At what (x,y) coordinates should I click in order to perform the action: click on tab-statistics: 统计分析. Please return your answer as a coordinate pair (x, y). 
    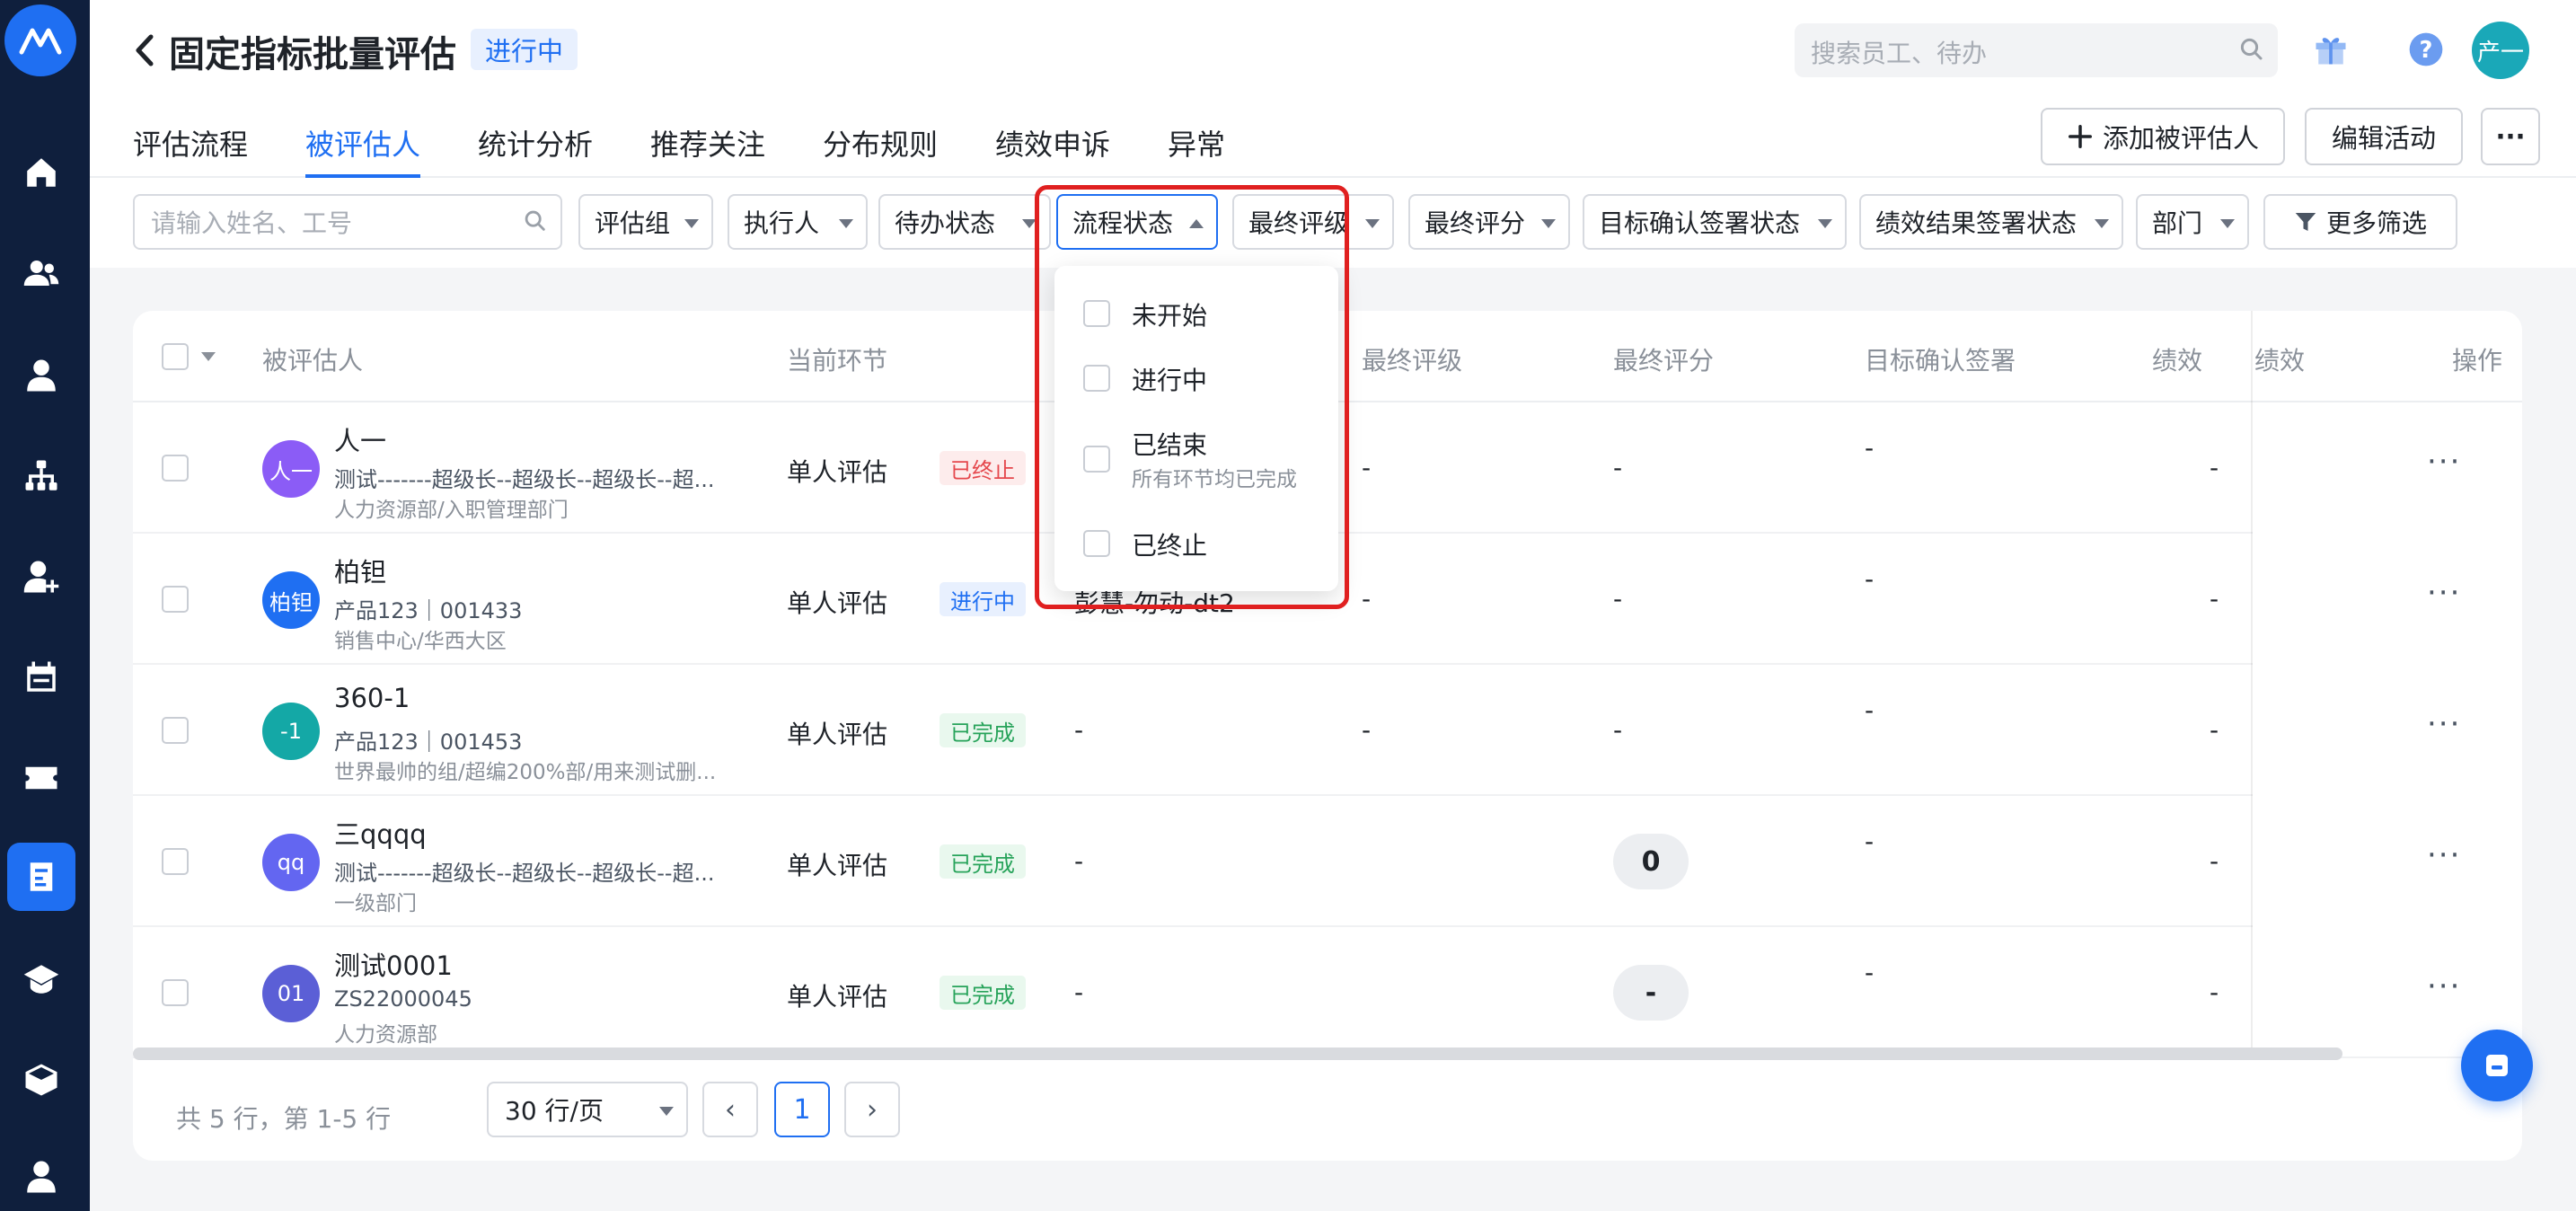
    Looking at the image, I should click on (535, 148).